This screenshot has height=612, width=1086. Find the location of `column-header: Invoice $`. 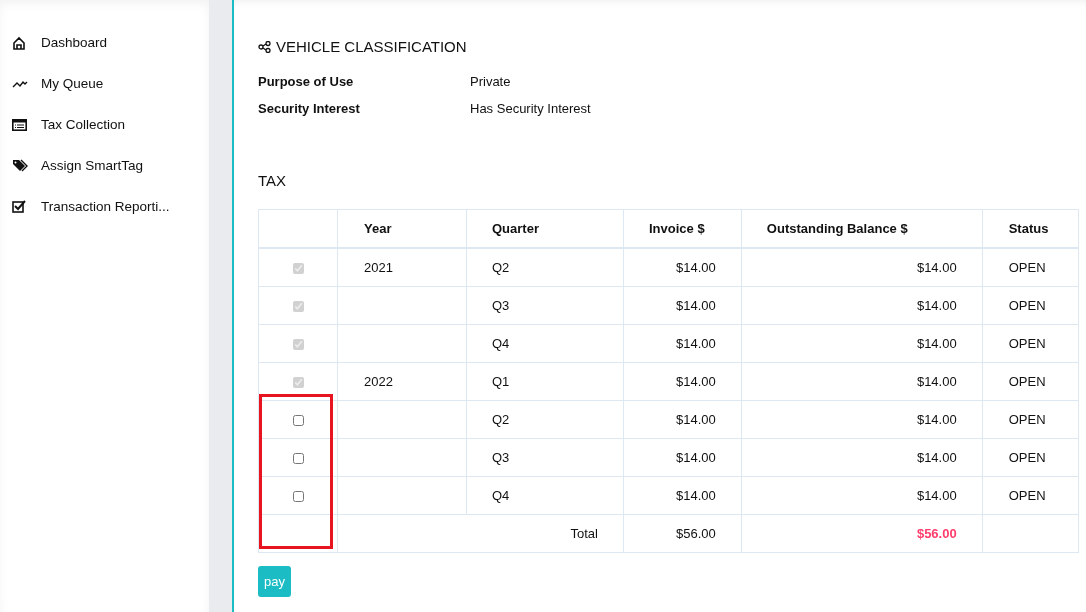

column-header: Invoice $ is located at coordinates (682, 228).